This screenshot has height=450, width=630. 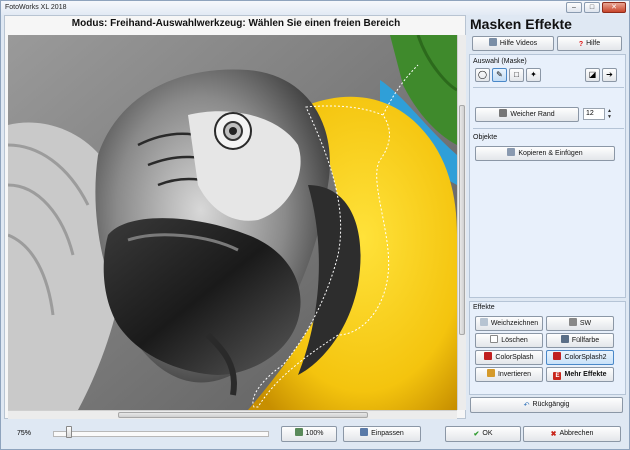 What do you see at coordinates (387, 433) in the screenshot?
I see `fit-label: Einpassen` at bounding box center [387, 433].